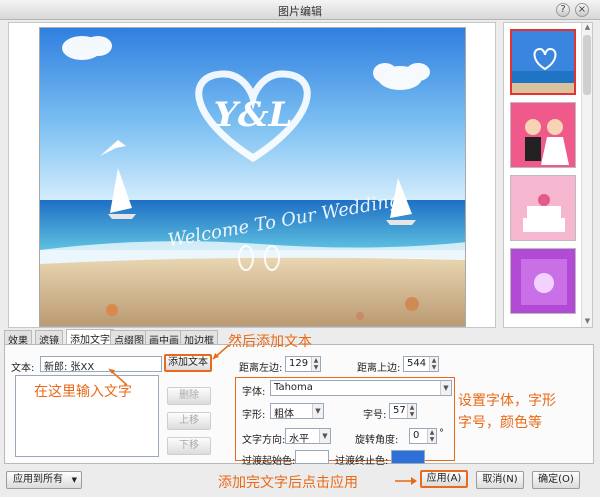 The image size is (600, 497). Describe the element at coordinates (507, 401) in the screenshot. I see `annotation-set-font: 设置字体，字形` at that location.